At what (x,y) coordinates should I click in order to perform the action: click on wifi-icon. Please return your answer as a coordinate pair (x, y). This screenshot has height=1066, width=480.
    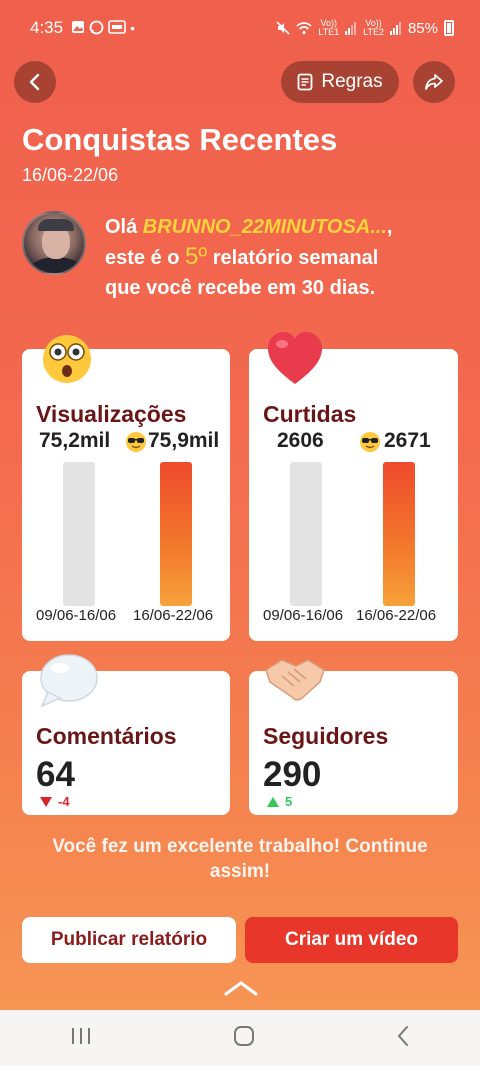
    Looking at the image, I should click on (304, 28).